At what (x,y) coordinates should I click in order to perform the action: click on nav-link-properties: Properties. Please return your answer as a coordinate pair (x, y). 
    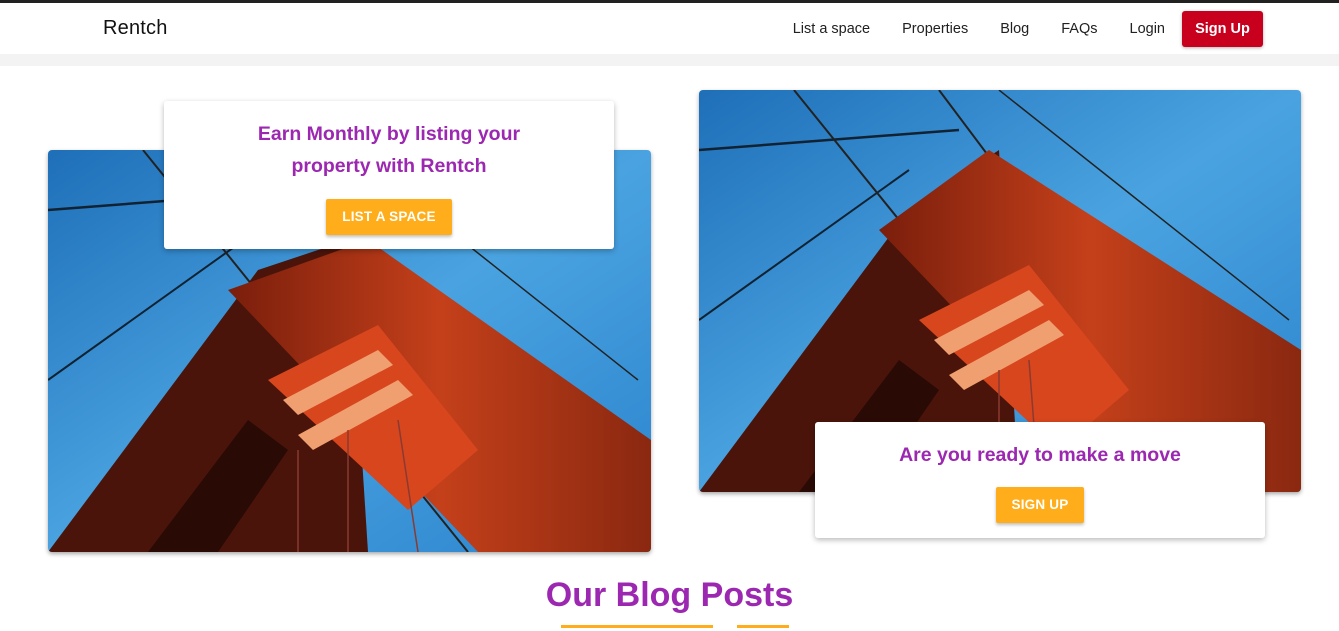
    Looking at the image, I should click on (935, 29).